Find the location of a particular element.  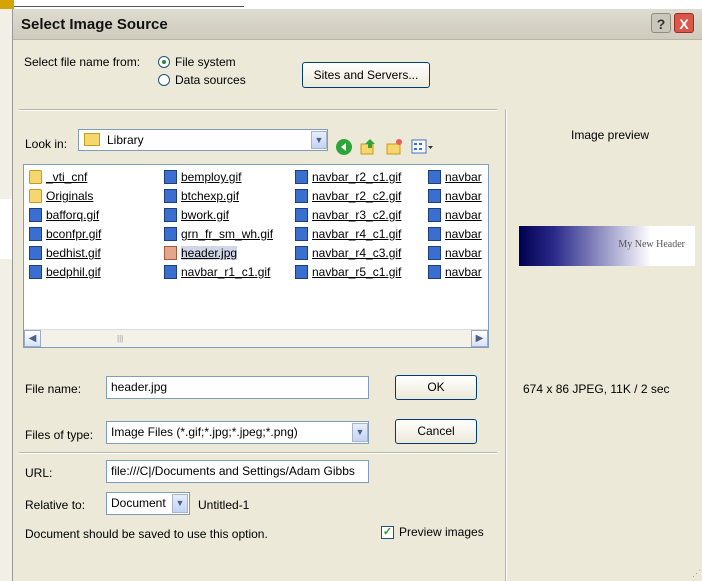

new-folder-icon is located at coordinates (394, 147).